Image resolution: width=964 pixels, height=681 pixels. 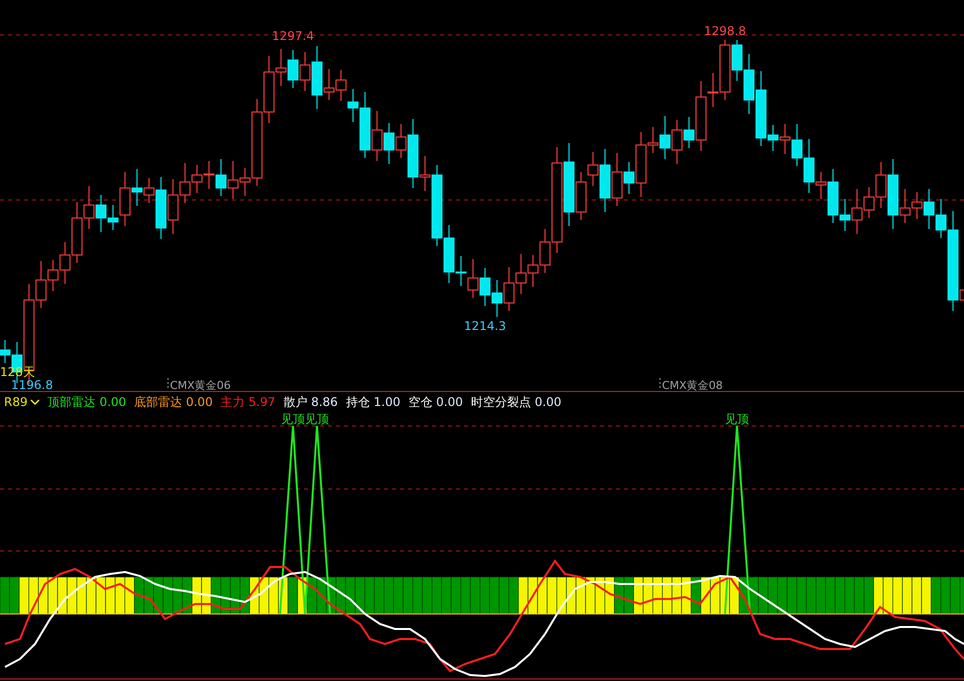 I want to click on indicator-value: 时空分裂点 0.00, so click(x=516, y=402).